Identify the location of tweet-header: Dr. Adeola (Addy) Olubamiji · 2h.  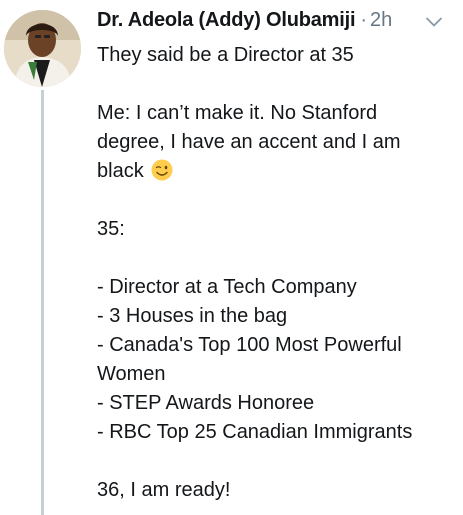
(244, 23).